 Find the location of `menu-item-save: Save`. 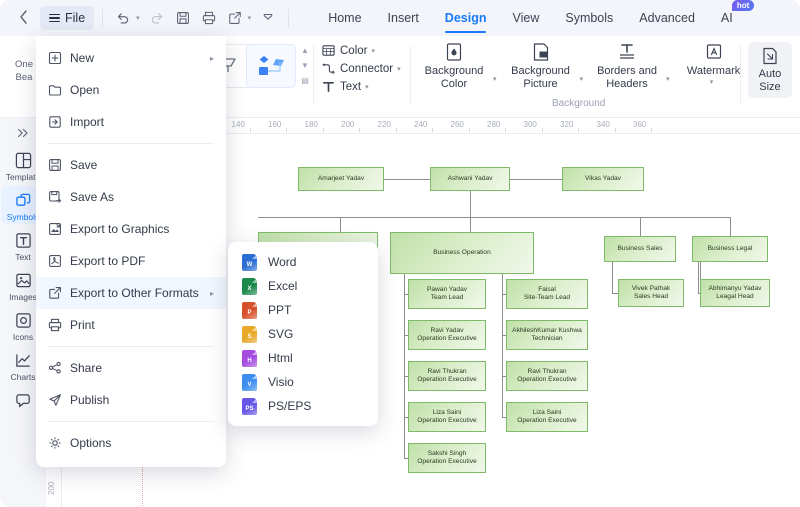

menu-item-save: Save is located at coordinates (131, 165).